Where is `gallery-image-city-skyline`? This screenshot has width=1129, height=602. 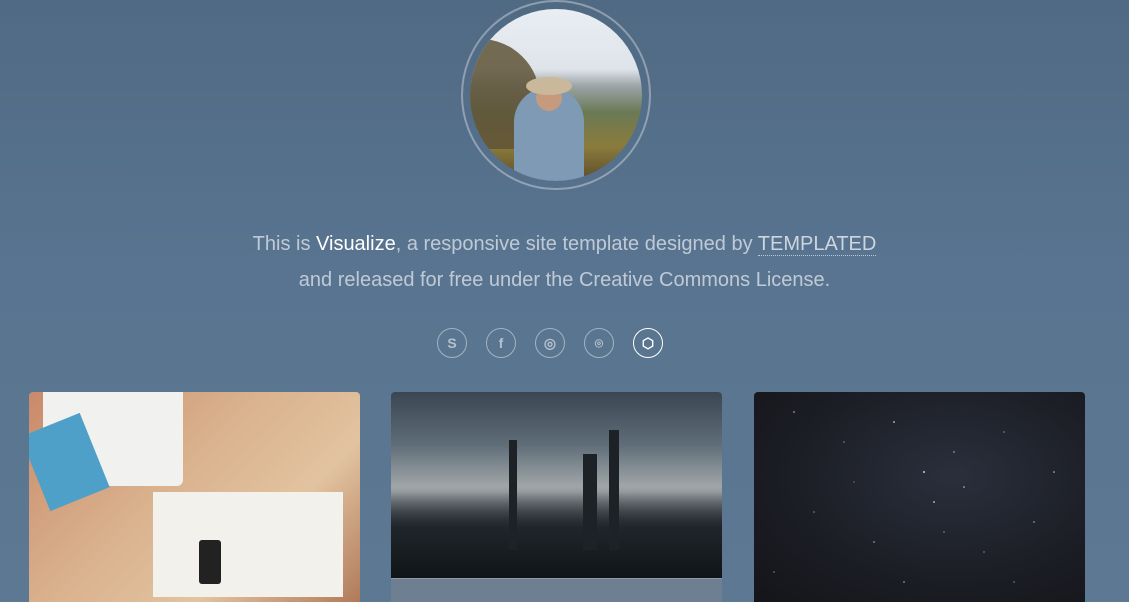
gallery-image-city-skyline is located at coordinates (556, 497).